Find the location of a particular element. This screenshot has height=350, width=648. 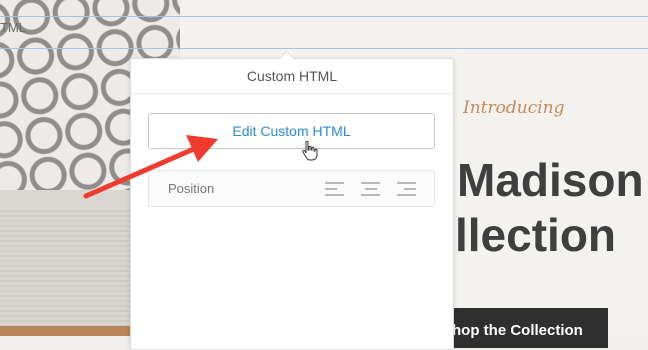

align-center-icon is located at coordinates (370, 189).